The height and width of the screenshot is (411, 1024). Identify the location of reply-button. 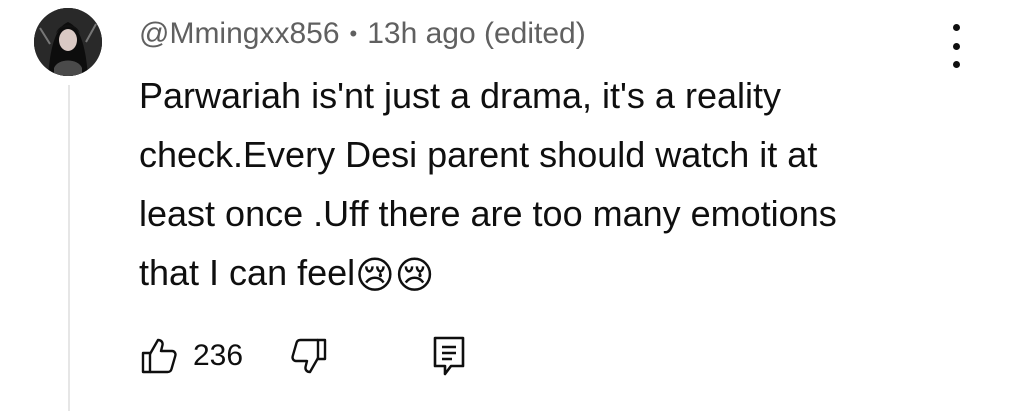
(449, 356).